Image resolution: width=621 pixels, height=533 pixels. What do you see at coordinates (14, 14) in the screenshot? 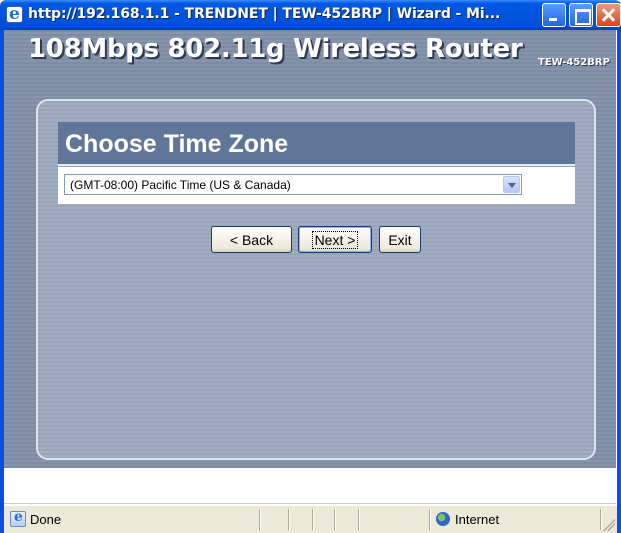
I see `ie-page-icon` at bounding box center [14, 14].